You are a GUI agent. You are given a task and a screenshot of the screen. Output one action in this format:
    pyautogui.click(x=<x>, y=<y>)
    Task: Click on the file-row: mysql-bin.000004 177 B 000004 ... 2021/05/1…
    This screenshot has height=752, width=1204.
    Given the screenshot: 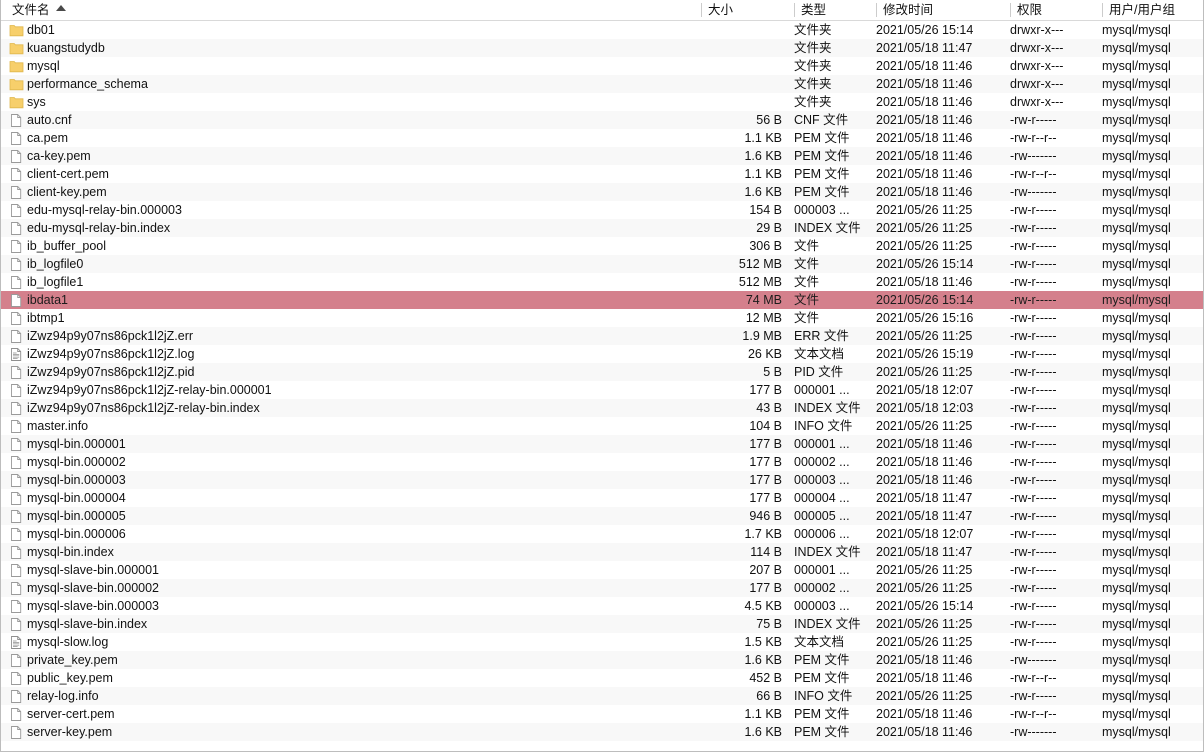 What is the action you would take?
    pyautogui.click(x=602, y=498)
    